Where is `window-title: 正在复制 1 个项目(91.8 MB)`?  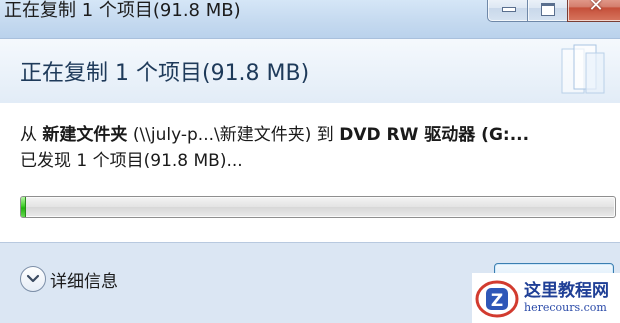 window-title: 正在复制 1 个项目(91.8 MB) is located at coordinates (122, 10).